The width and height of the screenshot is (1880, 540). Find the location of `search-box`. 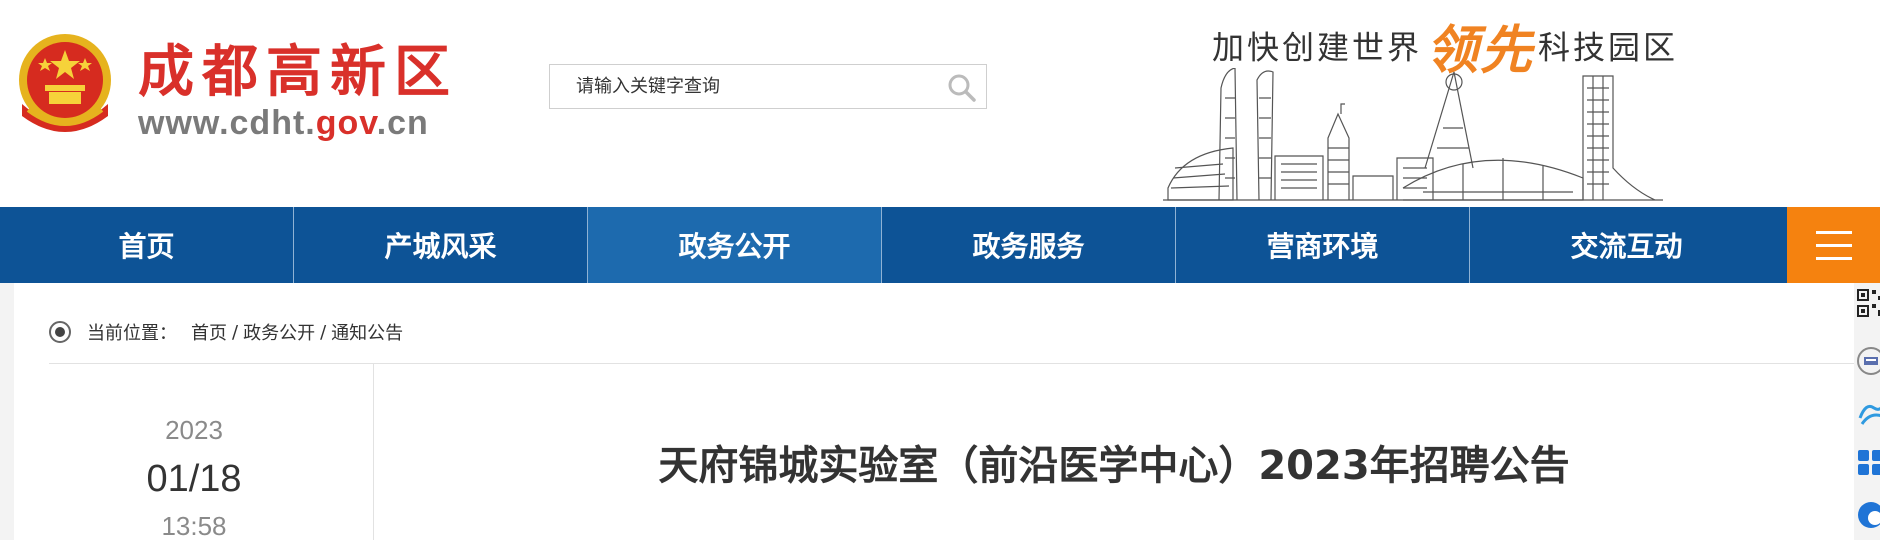

search-box is located at coordinates (768, 86).